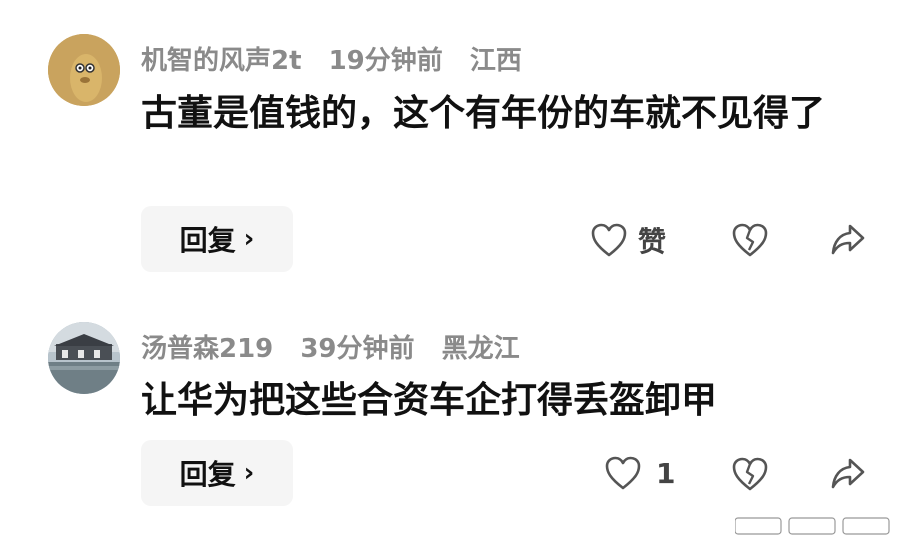  What do you see at coordinates (429, 400) in the screenshot?
I see `comment-text: 让华为把这些合资车企打得丢盔卸甲` at bounding box center [429, 400].